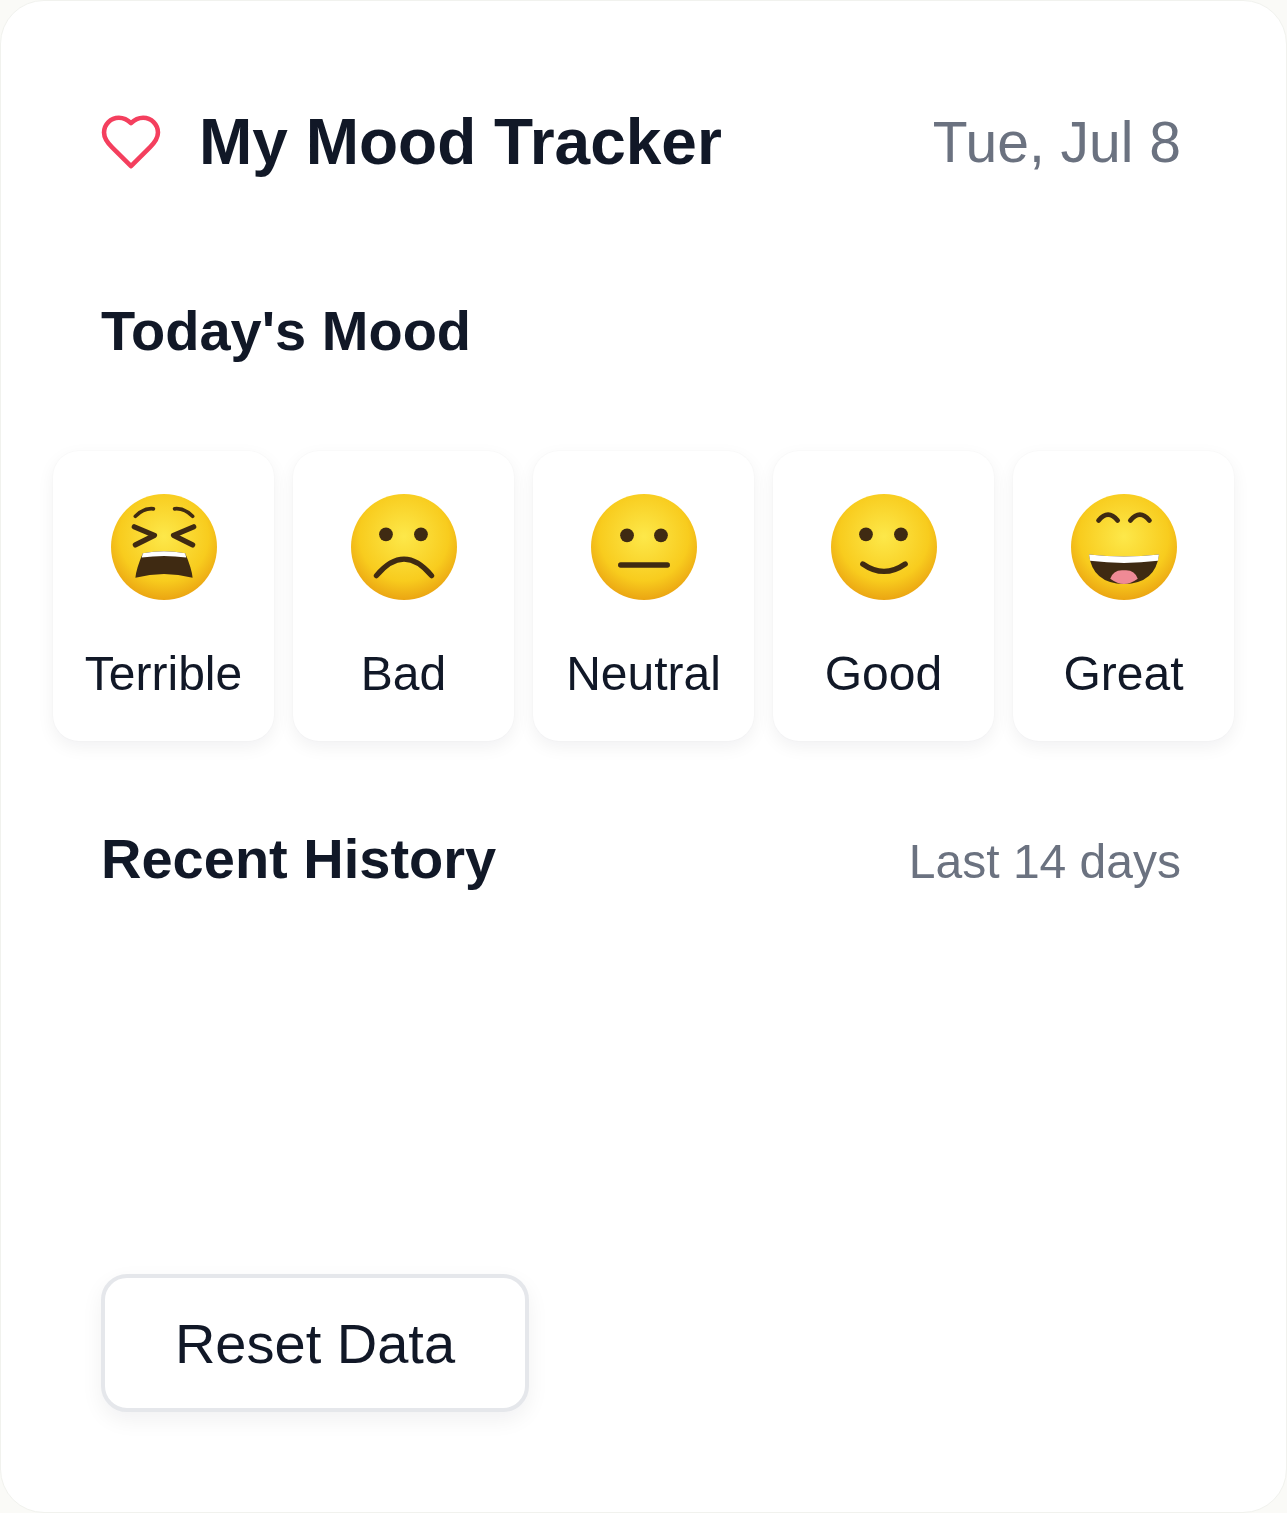 This screenshot has width=1287, height=1513. I want to click on mood-option: Good, so click(883, 596).